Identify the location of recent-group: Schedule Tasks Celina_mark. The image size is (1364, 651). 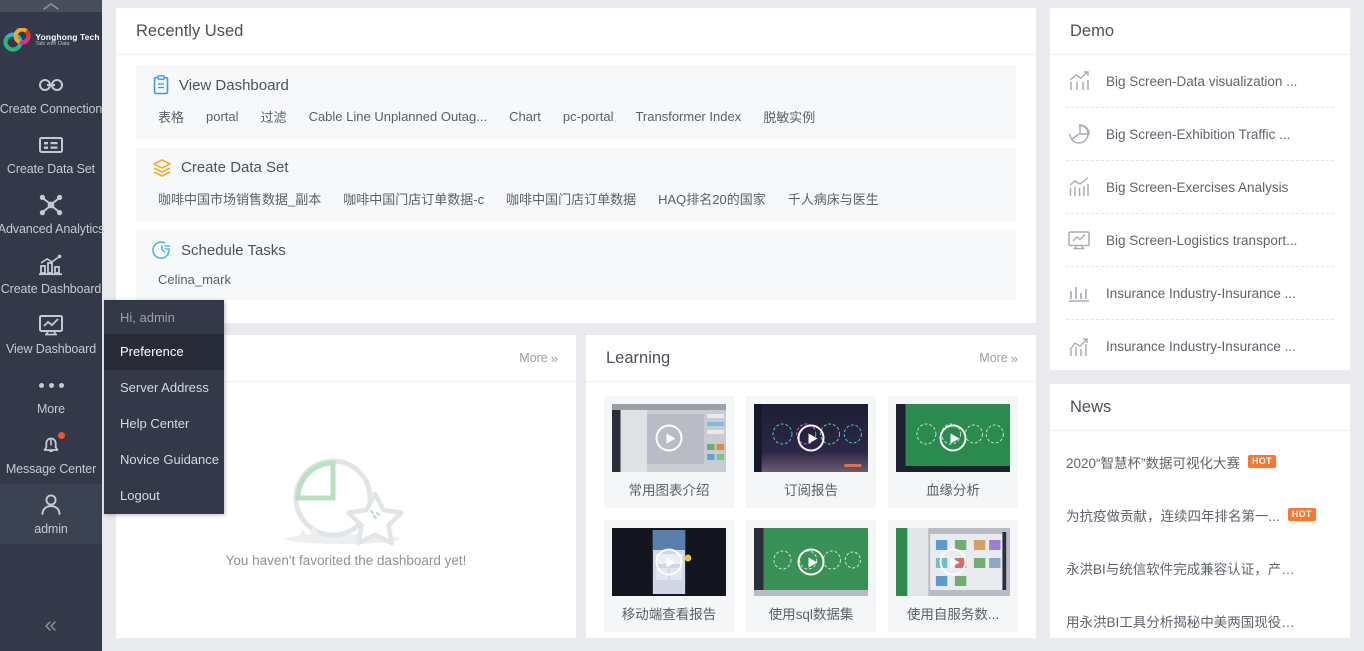
(576, 265).